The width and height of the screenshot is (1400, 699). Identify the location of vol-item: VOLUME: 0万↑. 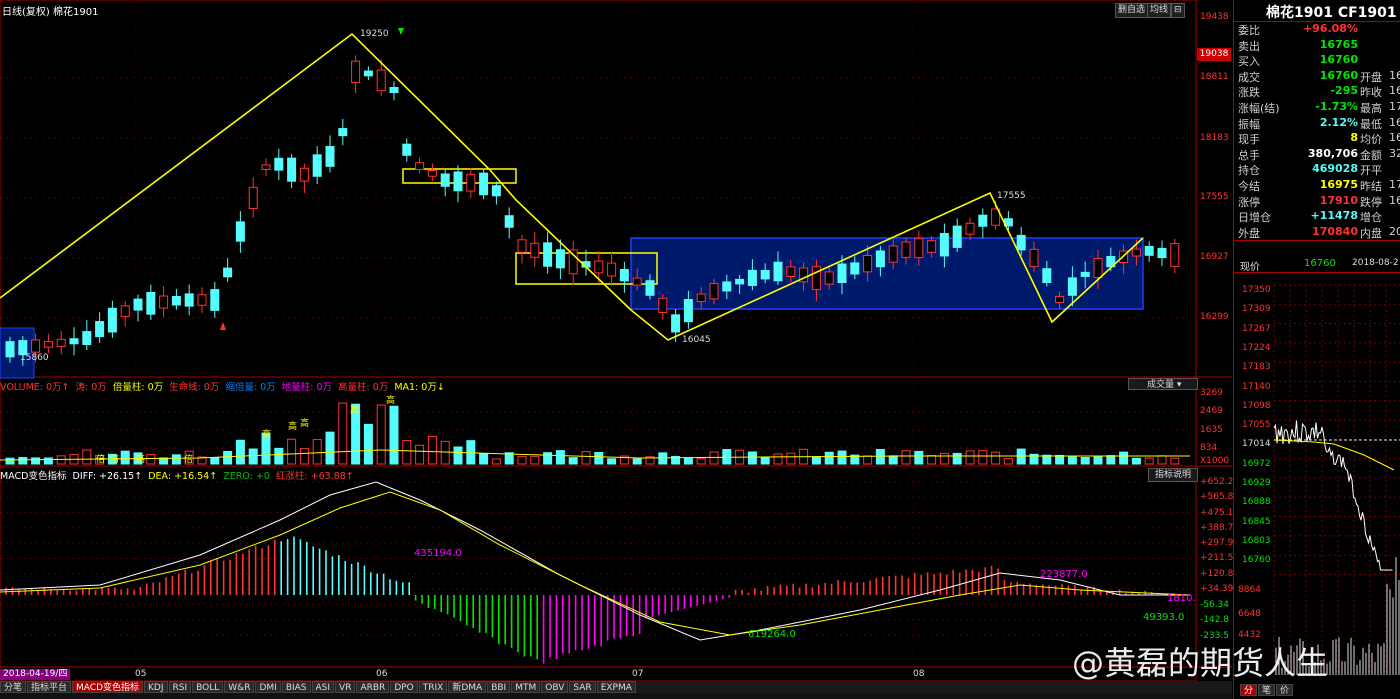
(35, 387).